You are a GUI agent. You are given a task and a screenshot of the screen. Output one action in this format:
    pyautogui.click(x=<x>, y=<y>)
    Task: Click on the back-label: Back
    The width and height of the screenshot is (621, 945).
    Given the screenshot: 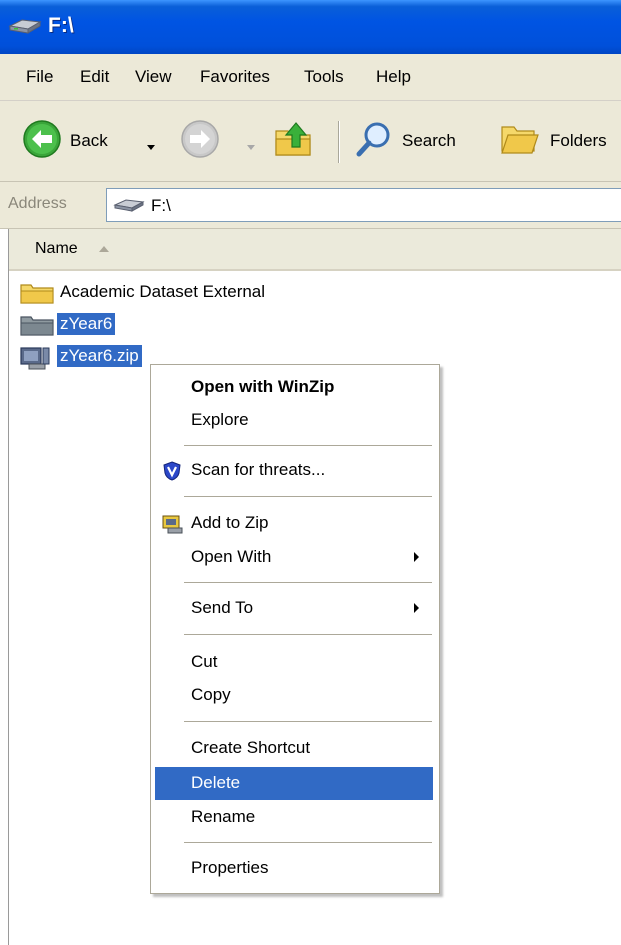 What is the action you would take?
    pyautogui.click(x=89, y=140)
    